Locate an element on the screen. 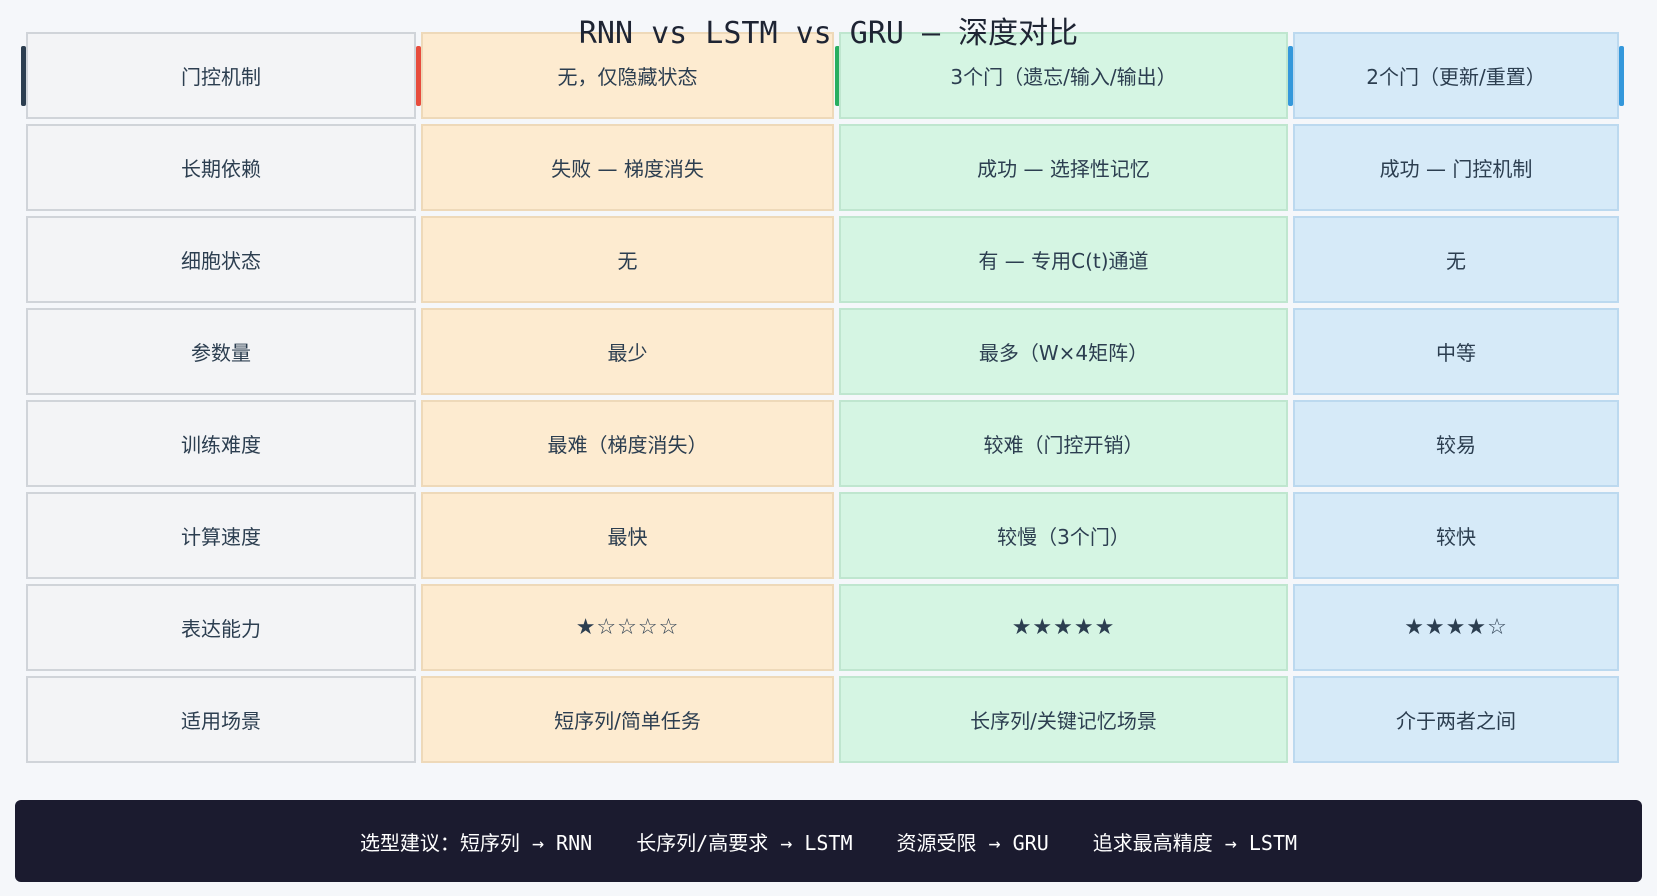 This screenshot has width=1657, height=896. row-label-expressiveness: 表达能力 is located at coordinates (221, 627).